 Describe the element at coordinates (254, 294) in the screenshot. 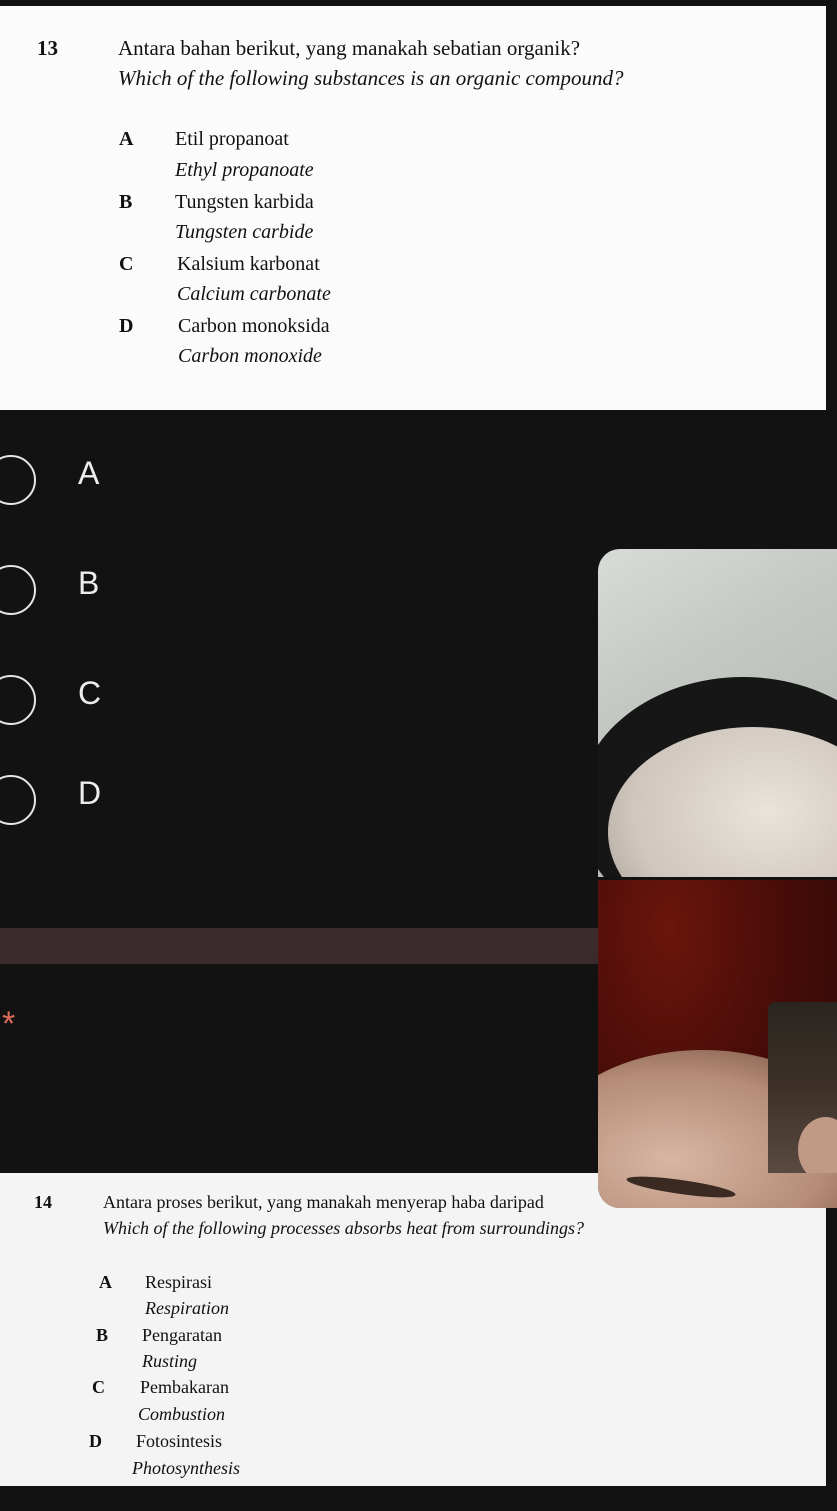

I see `option-c-en: Calcium carbonate` at that location.